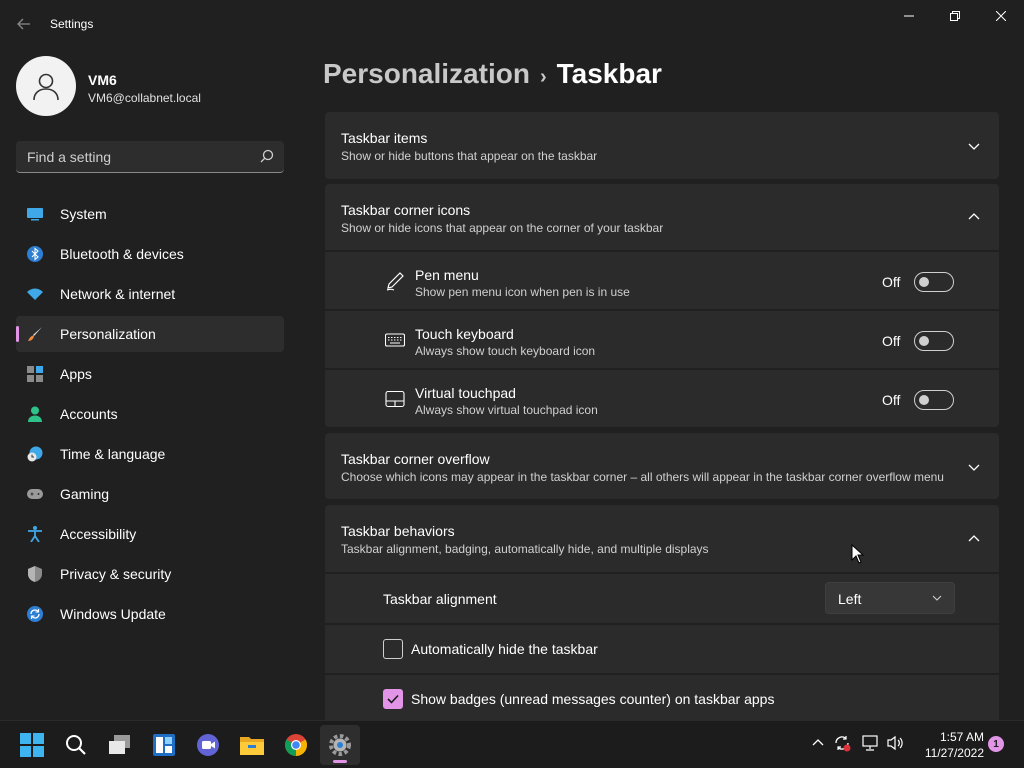  What do you see at coordinates (35, 534) in the screenshot?
I see `accessibility-icon` at bounding box center [35, 534].